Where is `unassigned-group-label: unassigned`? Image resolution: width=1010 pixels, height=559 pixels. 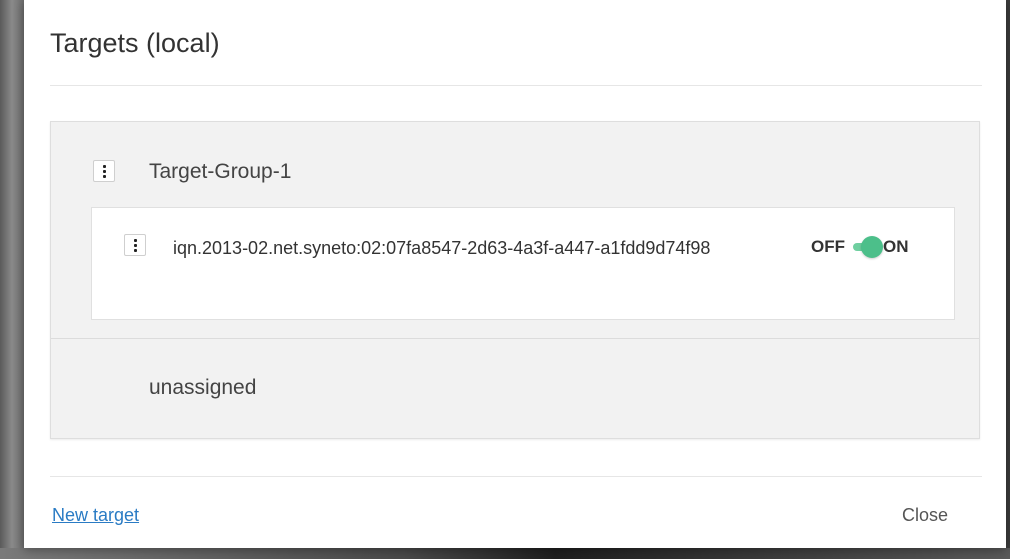
unassigned-group-label: unassigned is located at coordinates (203, 387).